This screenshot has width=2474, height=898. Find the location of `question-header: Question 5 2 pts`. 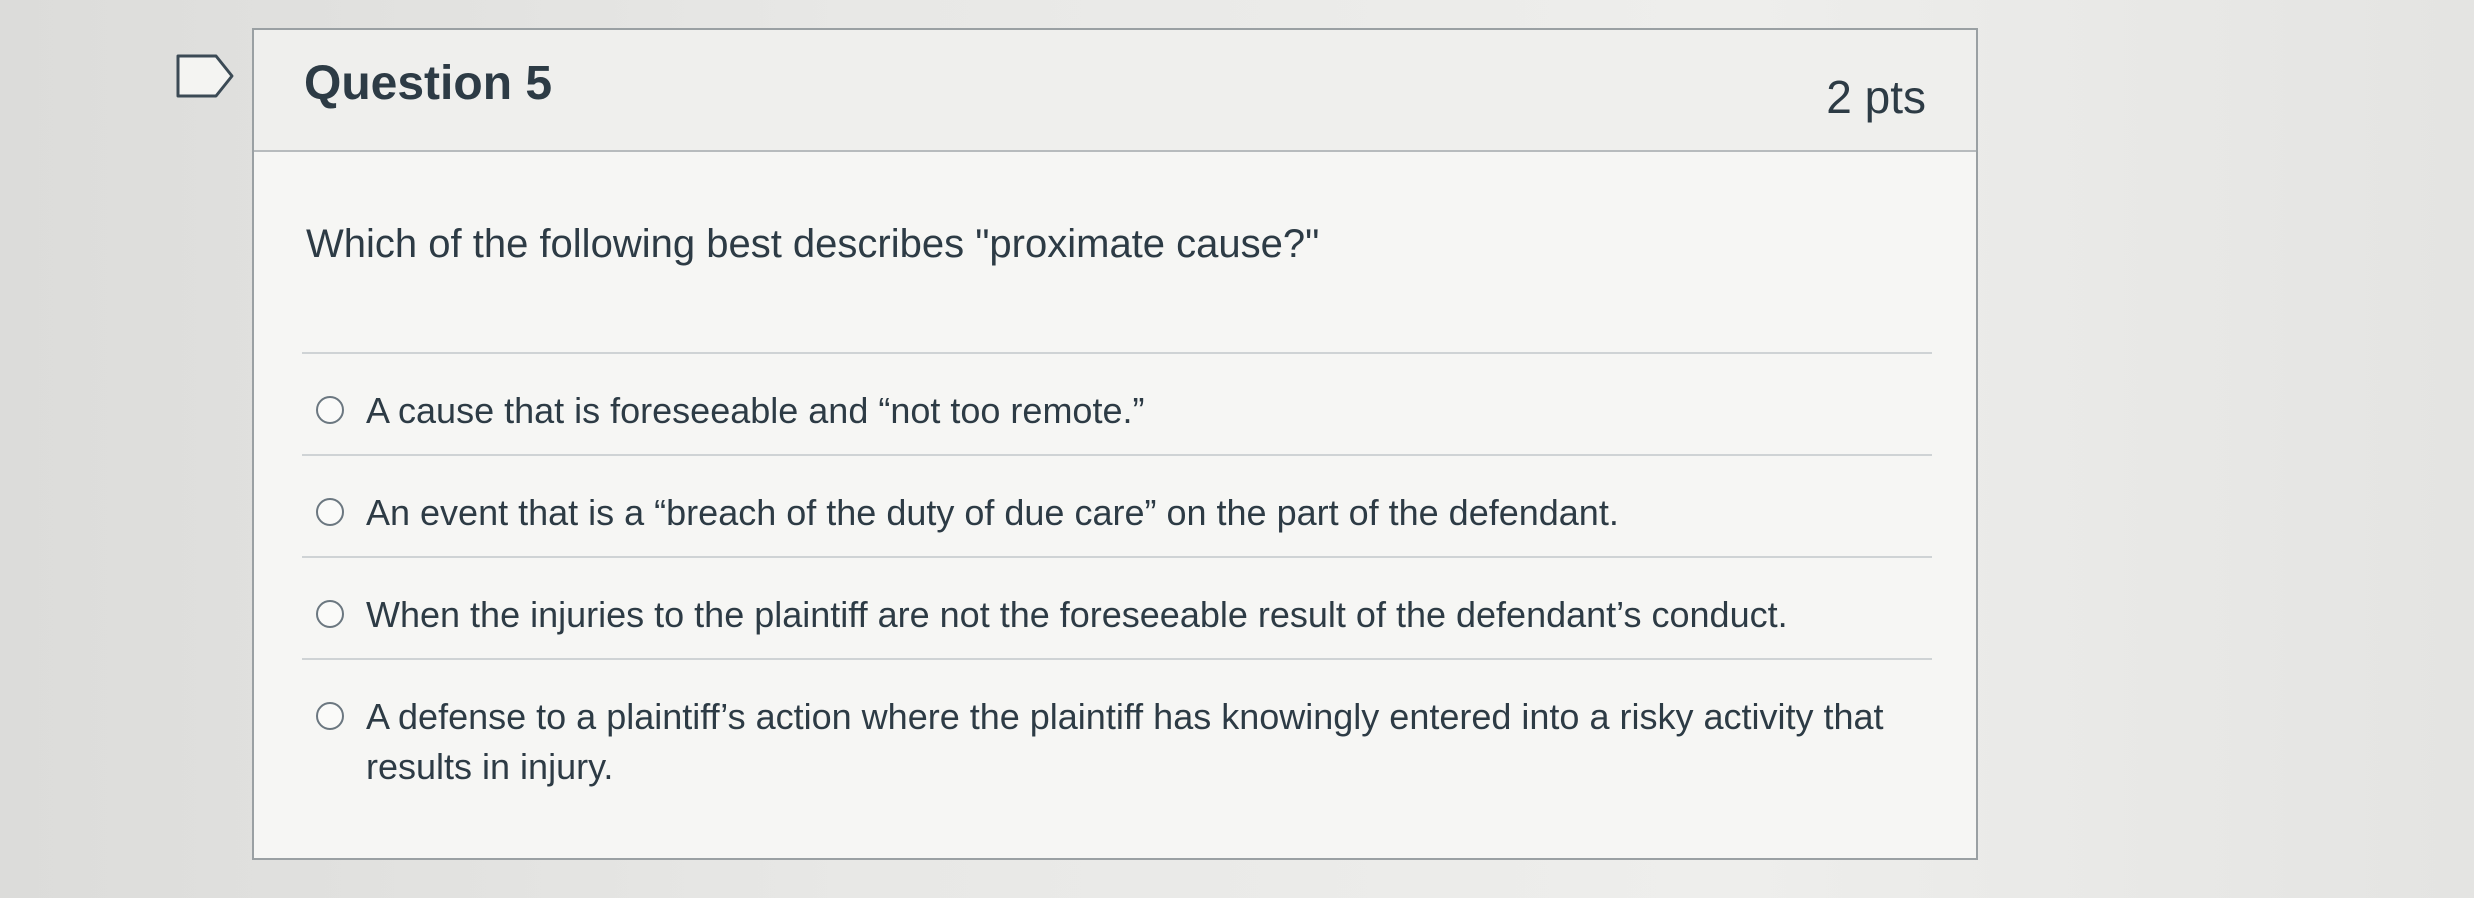

question-header: Question 5 2 pts is located at coordinates (1115, 91).